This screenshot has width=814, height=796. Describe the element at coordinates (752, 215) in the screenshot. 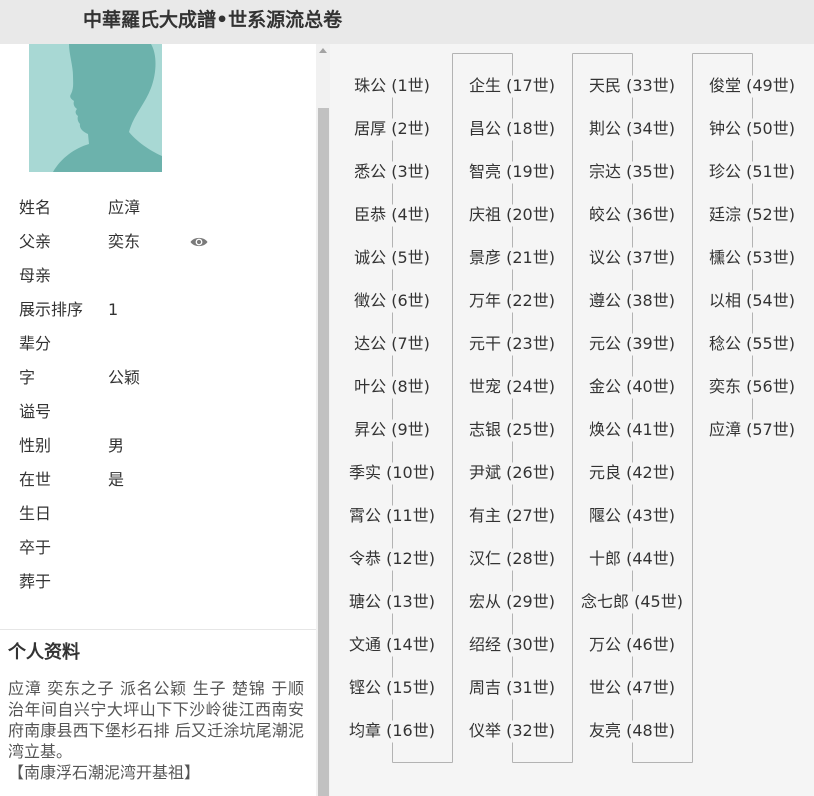

I see `generation-item: 廷淙 (52世)` at that location.